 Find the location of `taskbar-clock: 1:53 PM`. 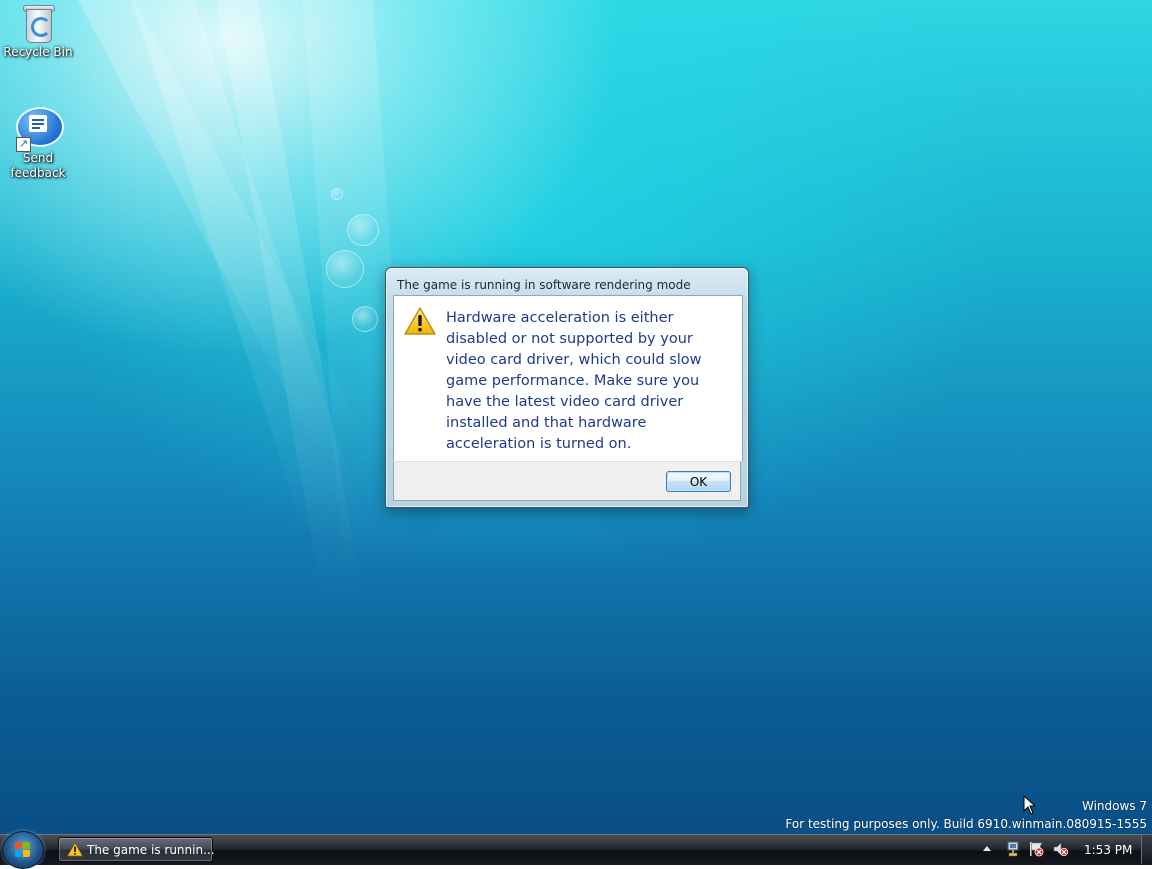

taskbar-clock: 1:53 PM is located at coordinates (1108, 850).